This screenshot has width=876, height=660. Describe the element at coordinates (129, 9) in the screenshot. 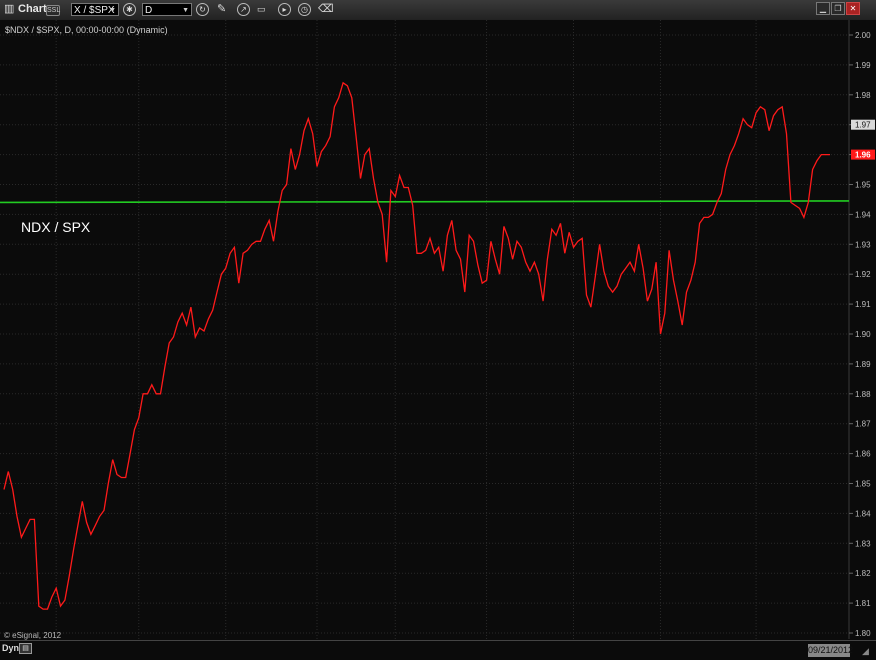

I see `settings-cog-icon: ✱` at that location.